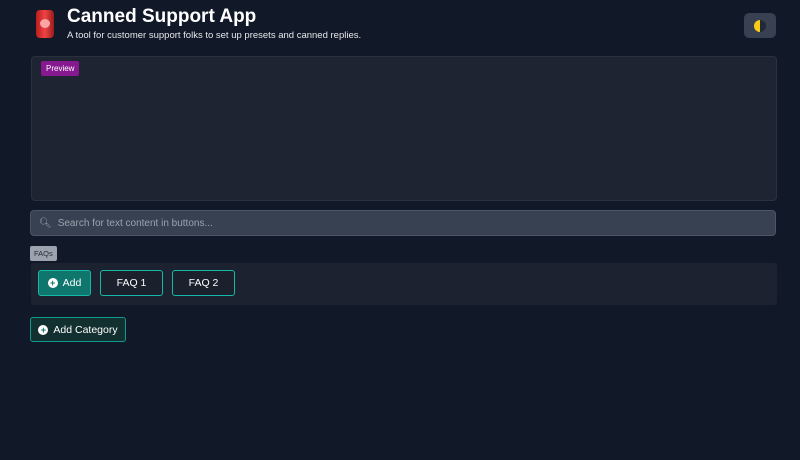 The height and width of the screenshot is (460, 800). Describe the element at coordinates (404, 284) in the screenshot. I see `category-faqs: + Add FAQ 1 FAQ 2` at that location.